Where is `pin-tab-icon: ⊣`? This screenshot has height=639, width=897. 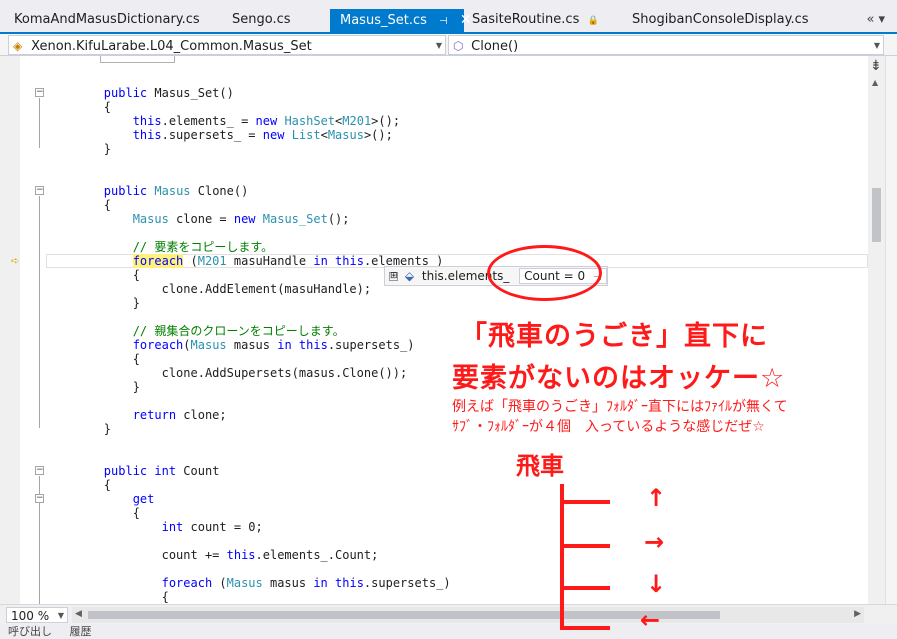 pin-tab-icon: ⊣ is located at coordinates (443, 21).